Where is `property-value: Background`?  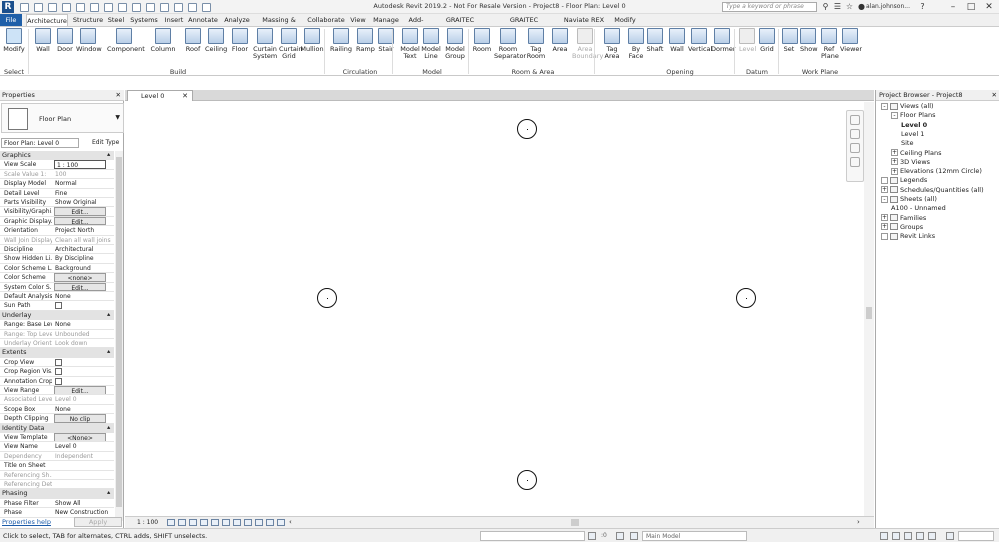
property-value: Background is located at coordinates (83, 268).